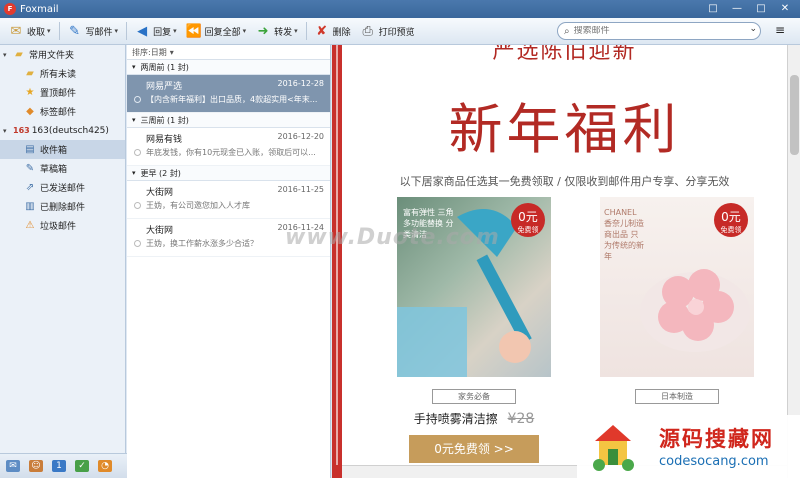 The image size is (800, 478). What do you see at coordinates (648, 31) in the screenshot?
I see `search-input` at bounding box center [648, 31].